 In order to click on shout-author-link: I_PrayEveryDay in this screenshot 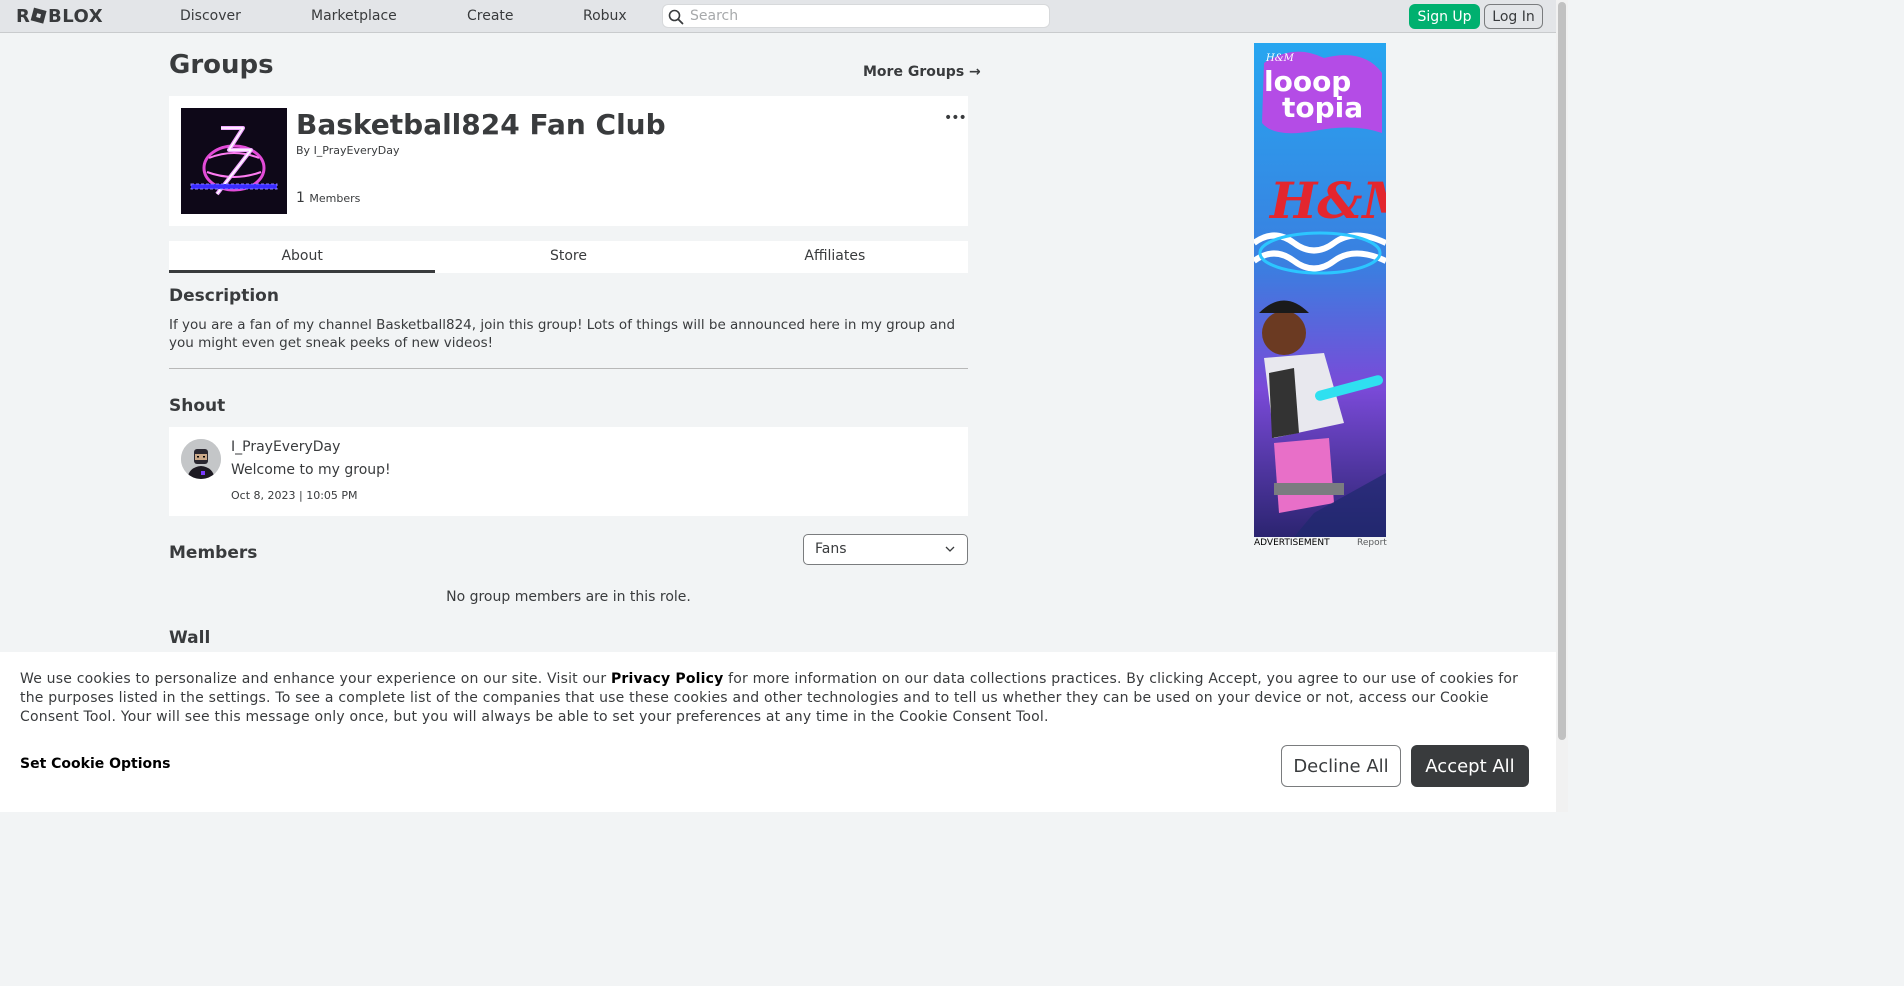, I will do `click(285, 447)`.